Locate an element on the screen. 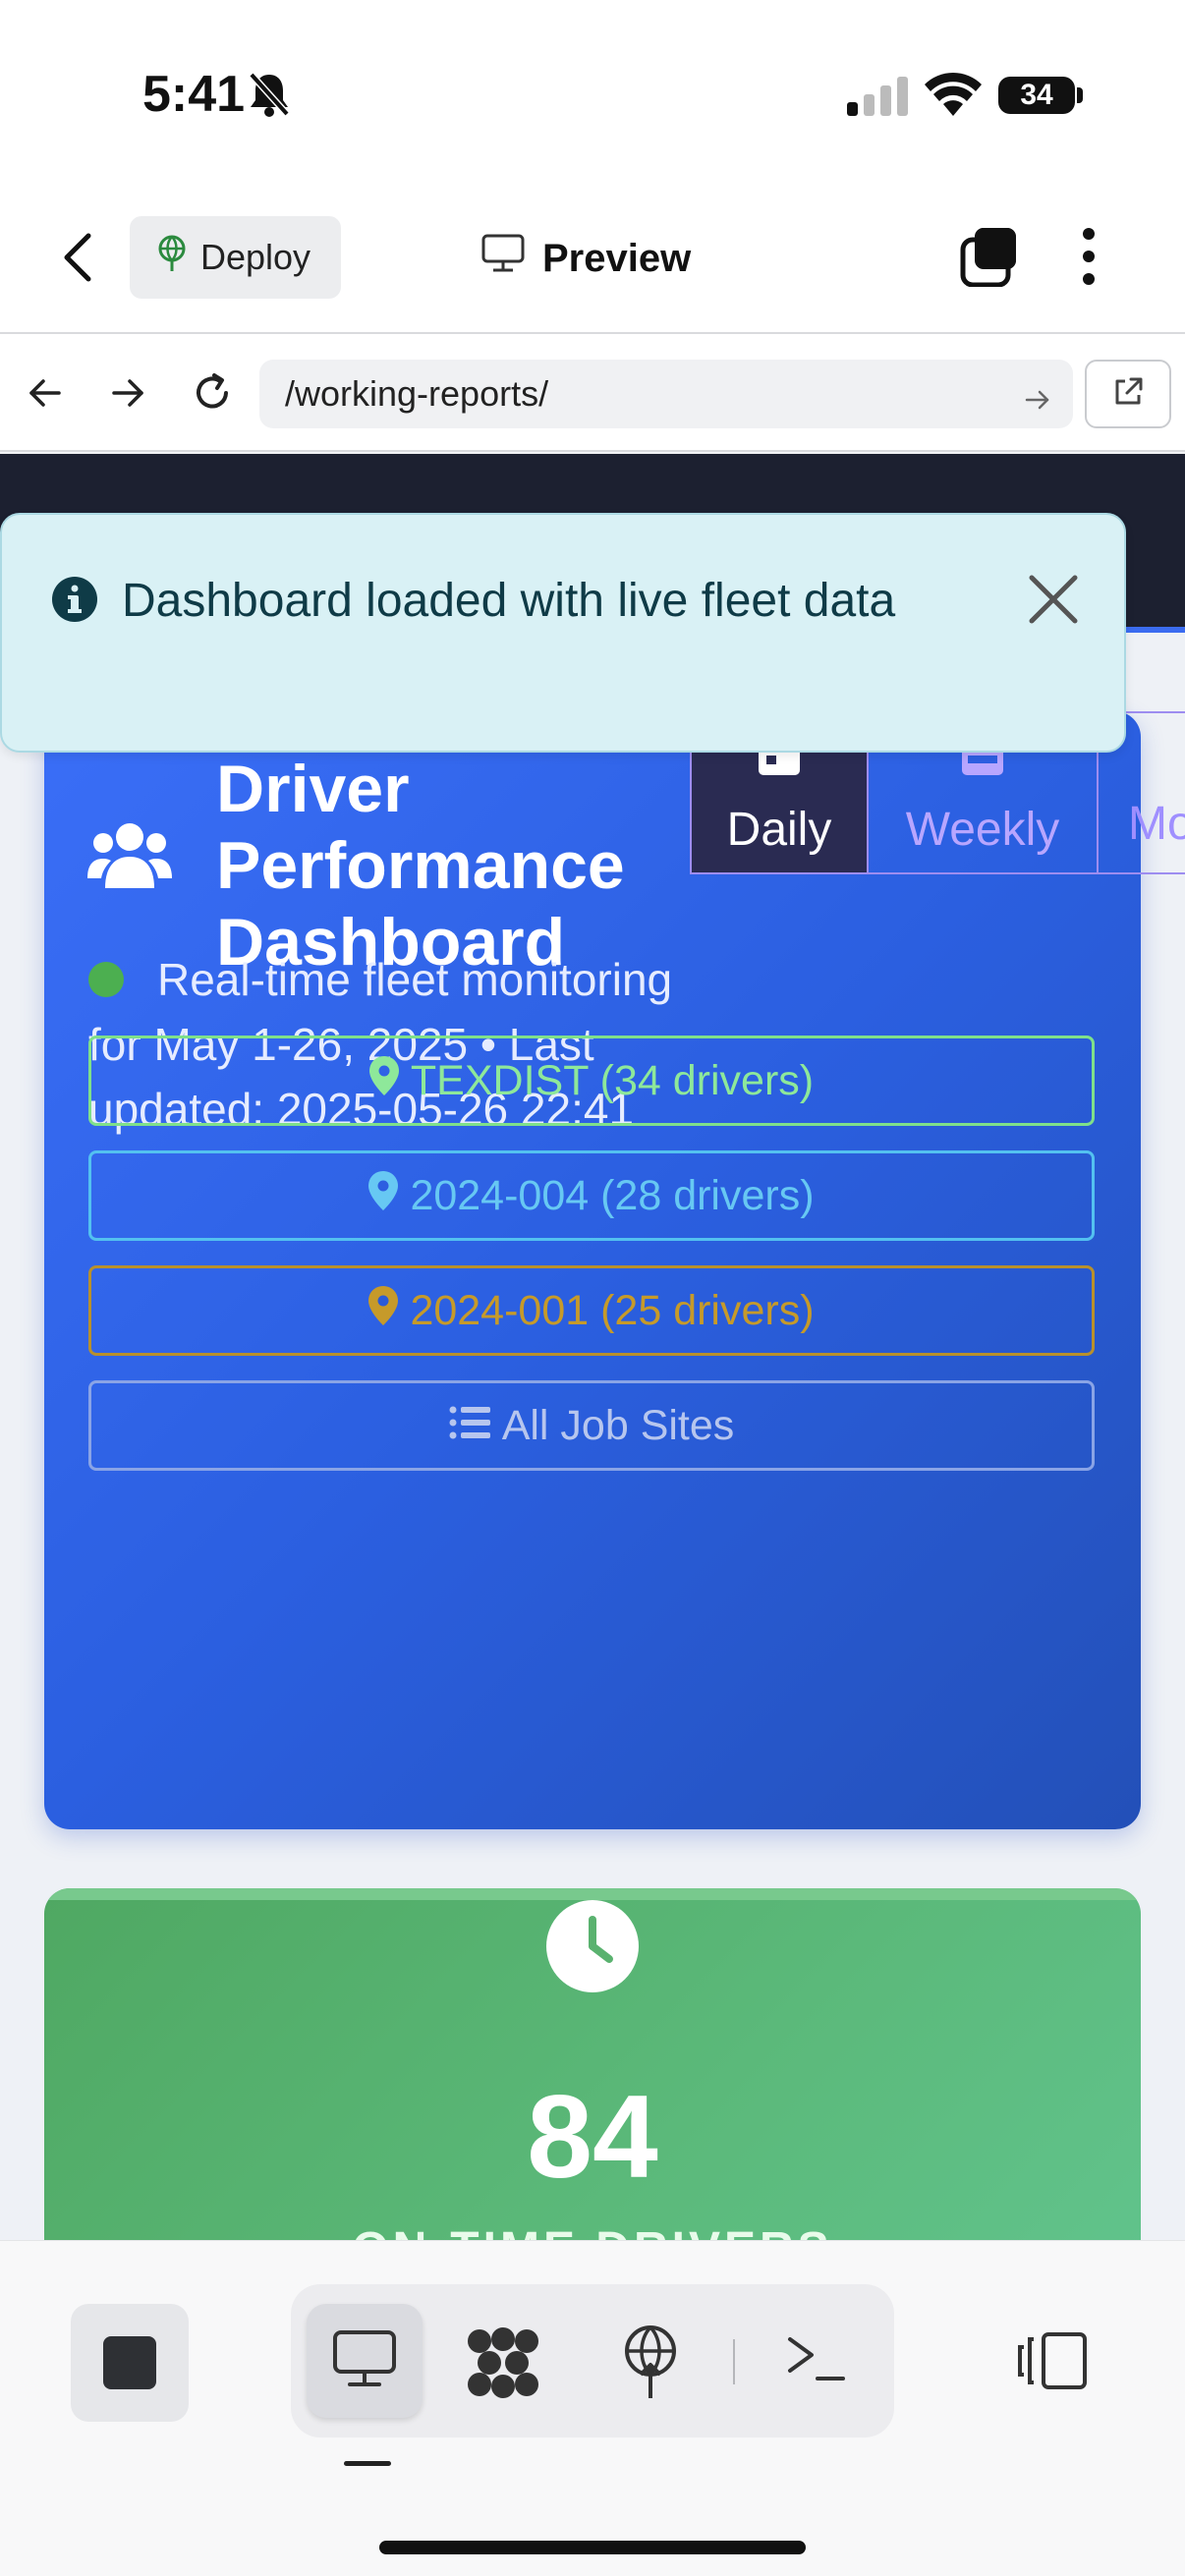 Image resolution: width=1185 pixels, height=2576 pixels. jobsite-button-2024-004: 2024-004 (28 drivers) is located at coordinates (592, 1195).